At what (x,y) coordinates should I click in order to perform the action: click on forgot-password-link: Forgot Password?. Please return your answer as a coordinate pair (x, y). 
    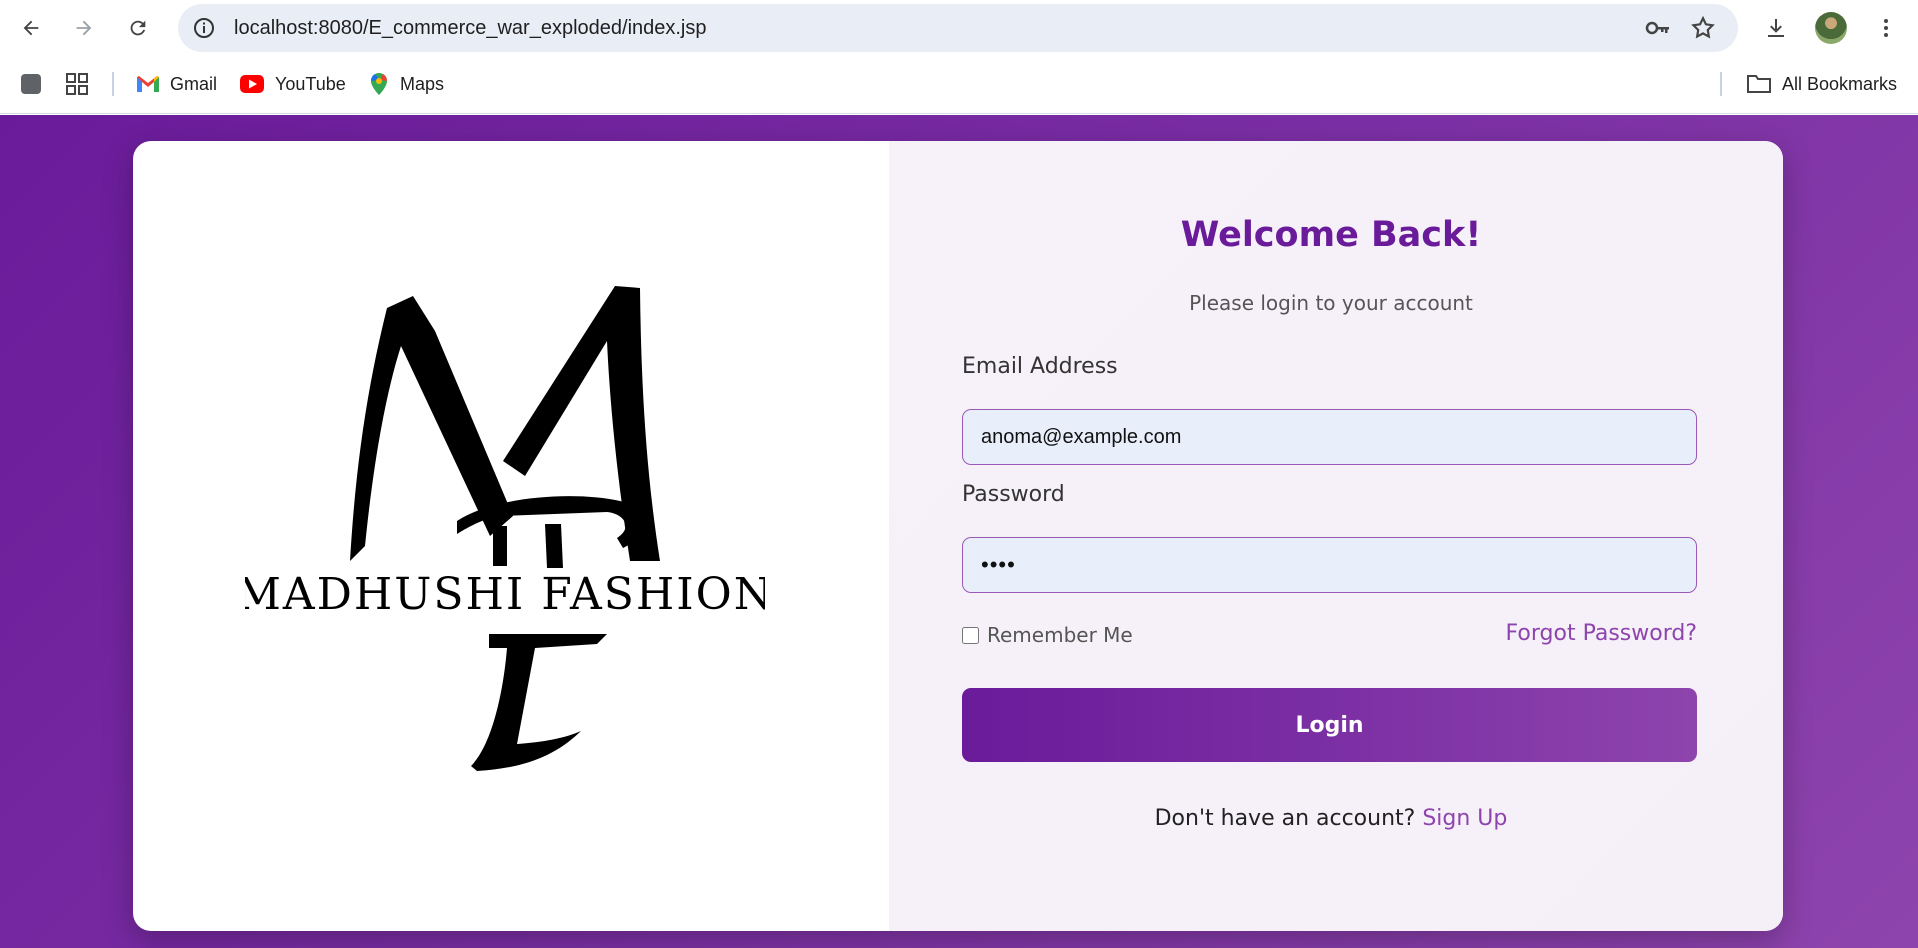
    Looking at the image, I should click on (1601, 633).